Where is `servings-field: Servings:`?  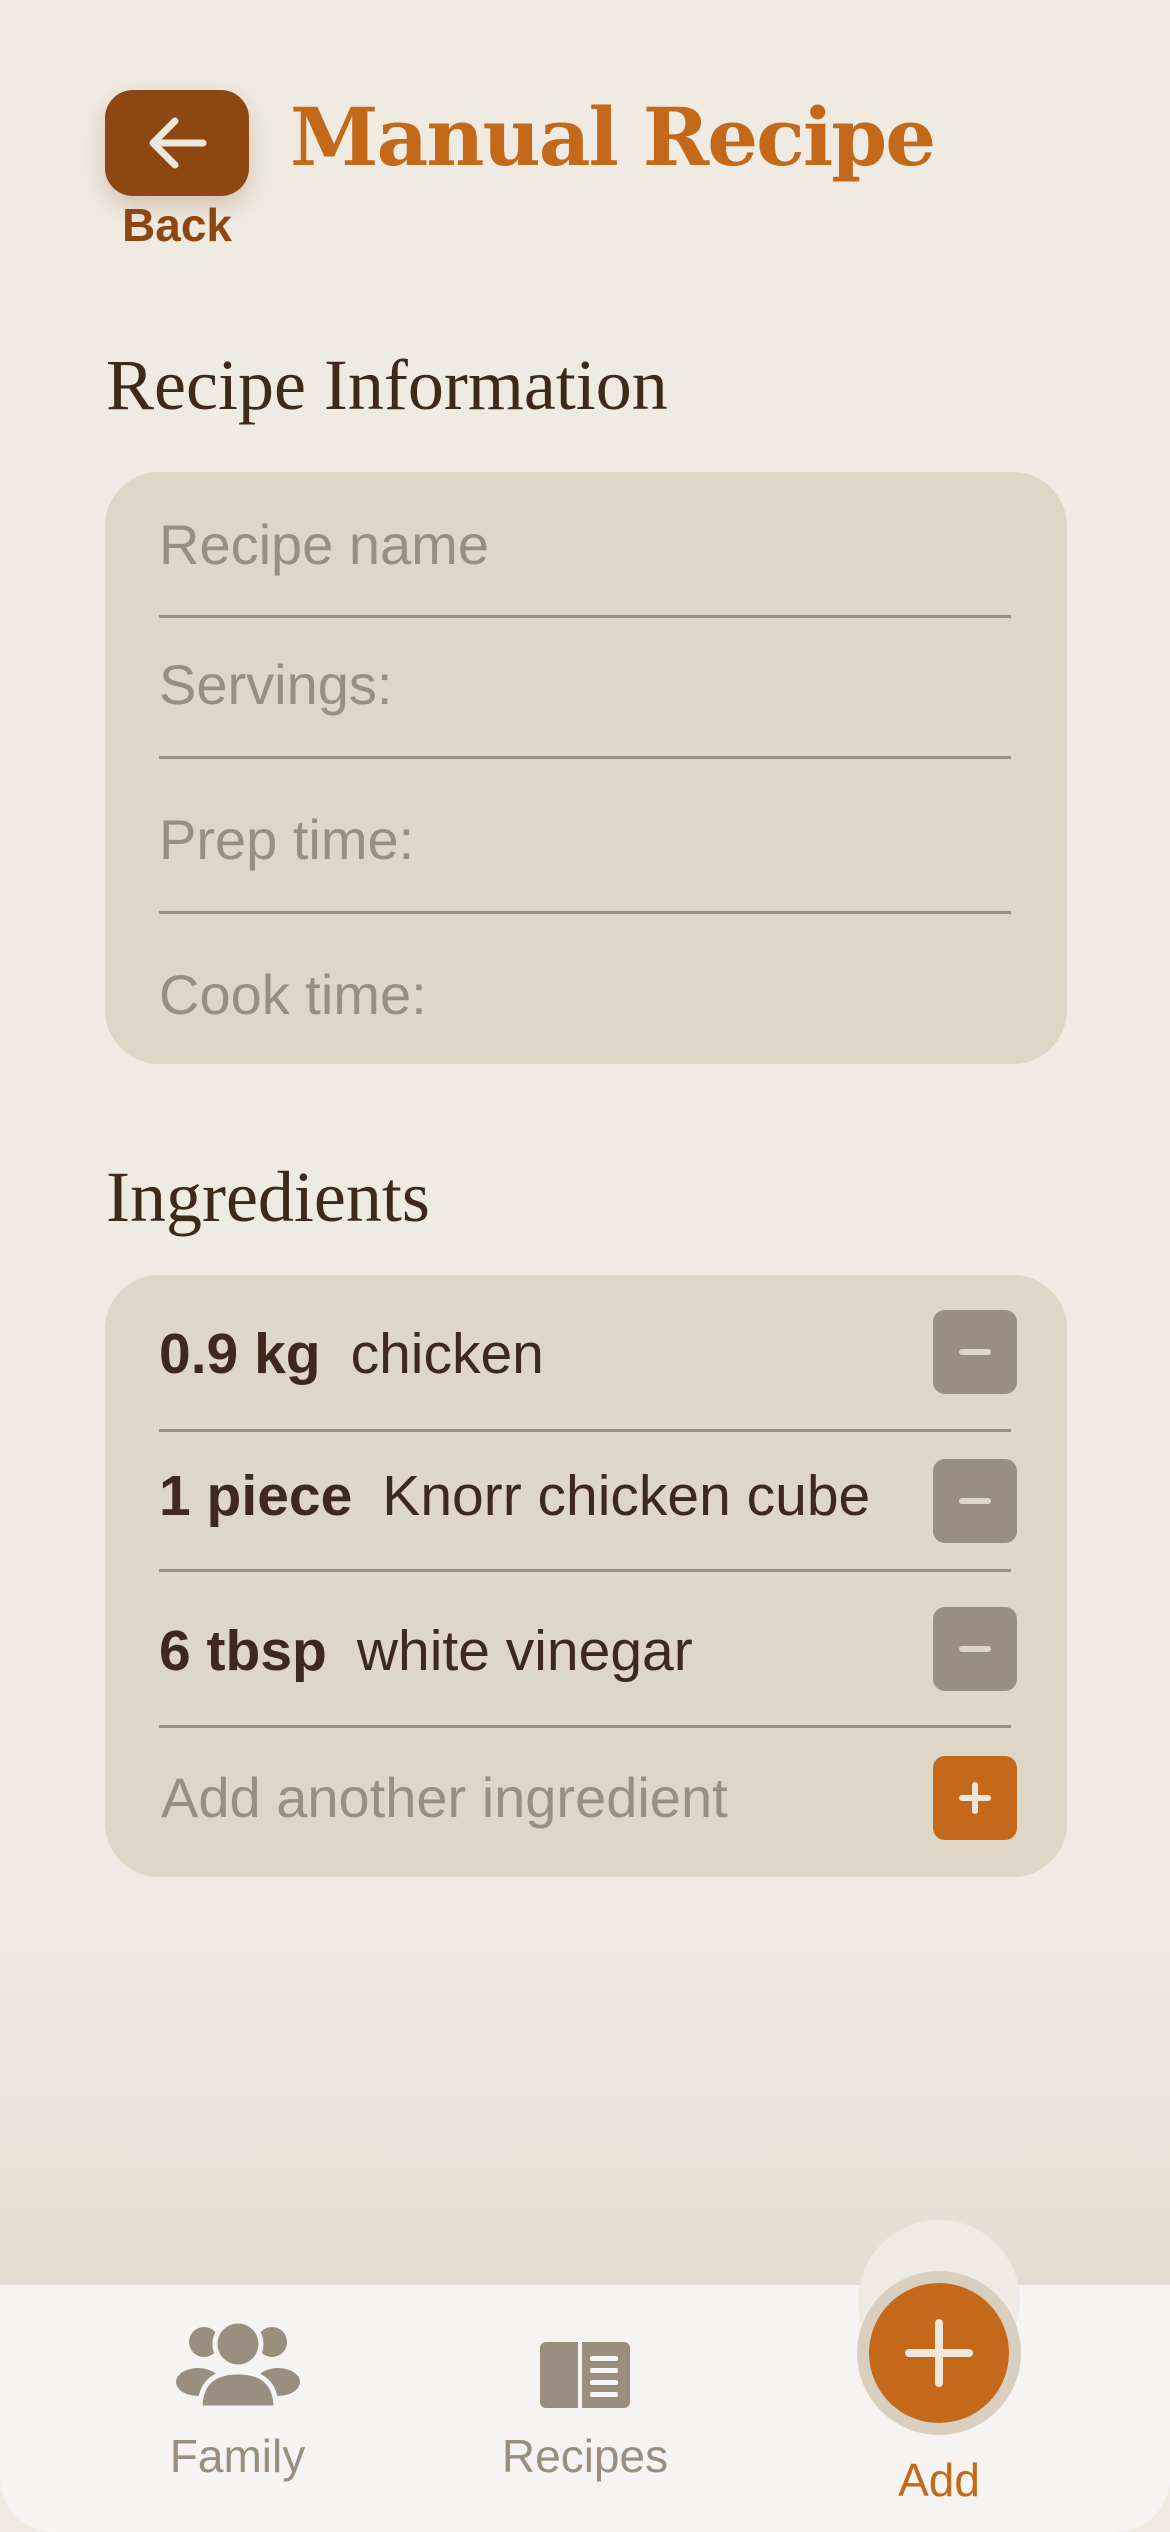
servings-field: Servings: is located at coordinates (585, 684).